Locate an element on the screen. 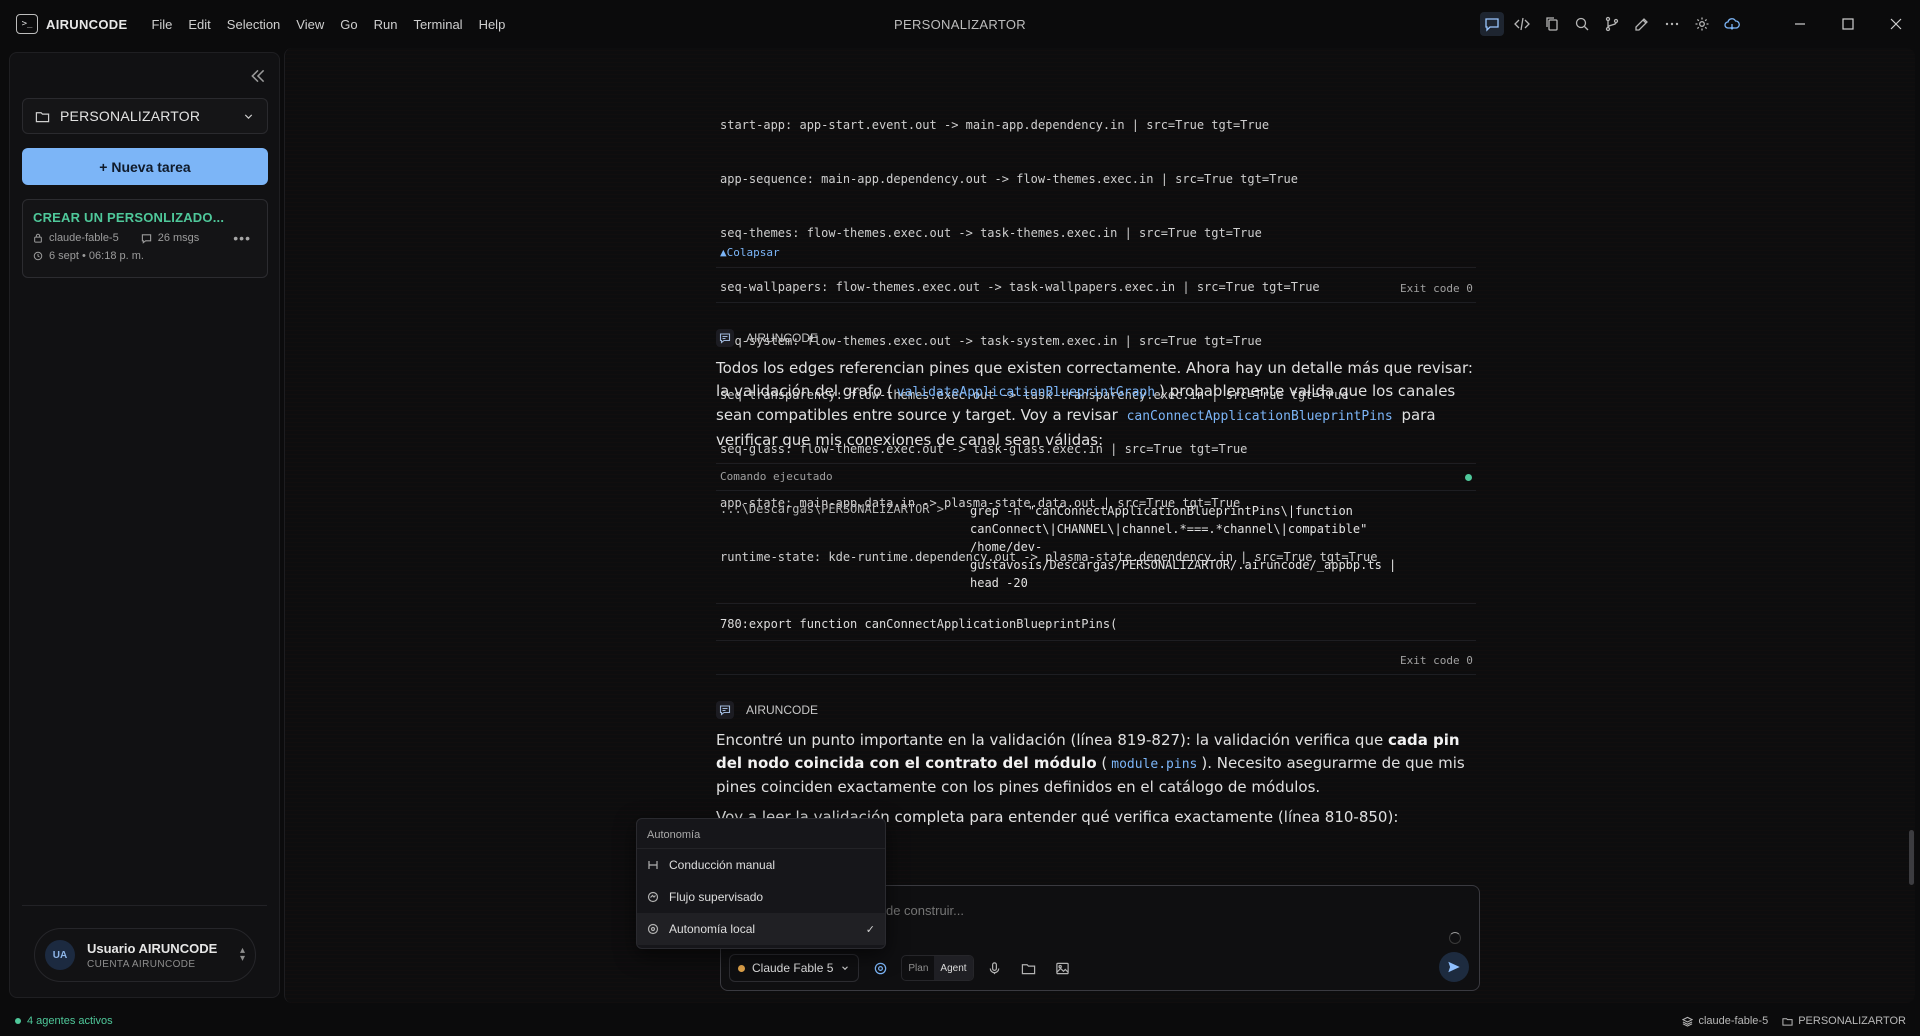 The width and height of the screenshot is (1920, 1036). autonomy-option-local: Autonomía local ✓ is located at coordinates (761, 929).